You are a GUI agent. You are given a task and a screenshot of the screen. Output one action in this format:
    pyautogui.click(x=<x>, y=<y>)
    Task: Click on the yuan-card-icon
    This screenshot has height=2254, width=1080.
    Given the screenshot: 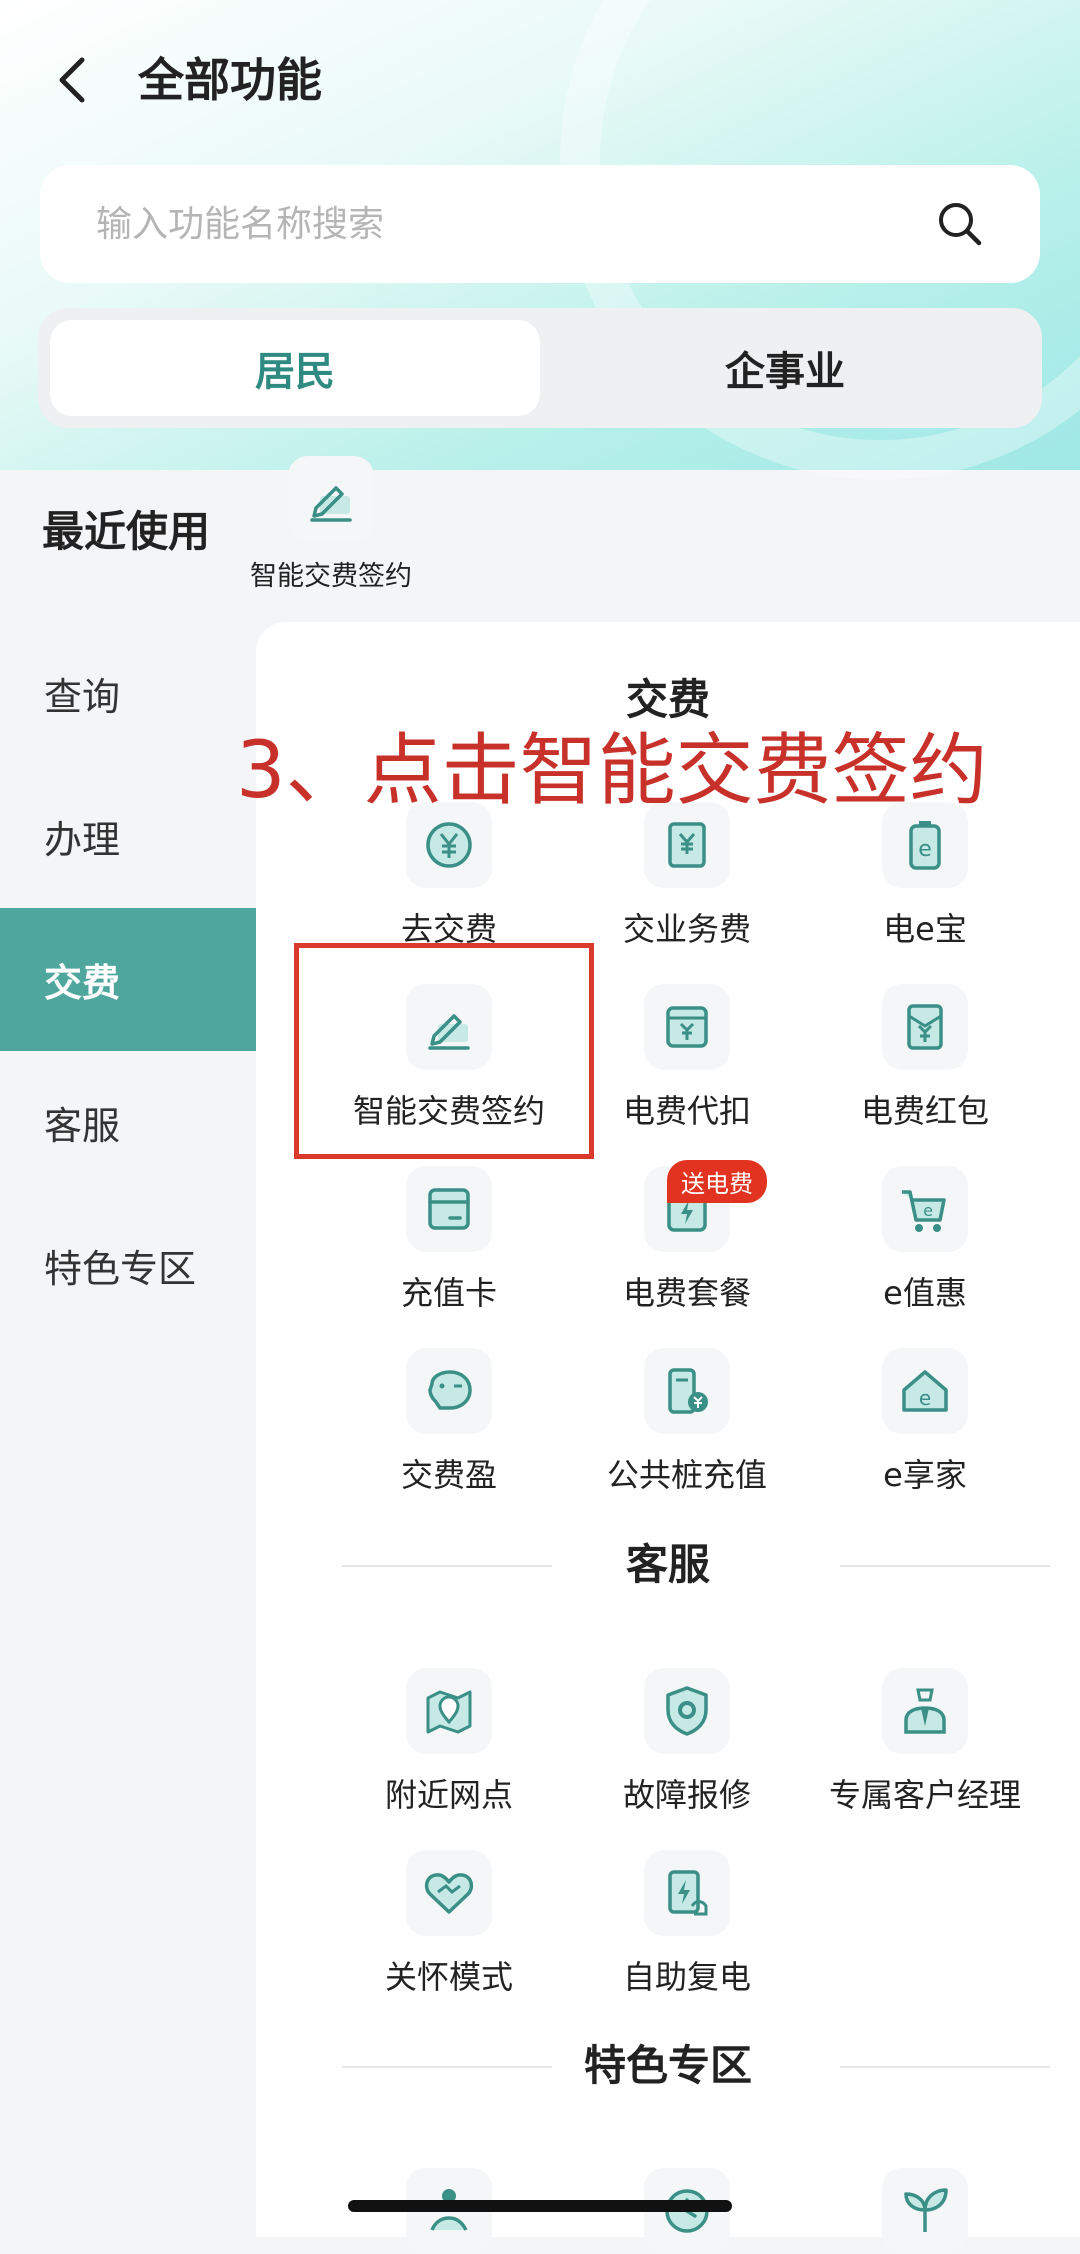 What is the action you would take?
    pyautogui.click(x=687, y=1027)
    